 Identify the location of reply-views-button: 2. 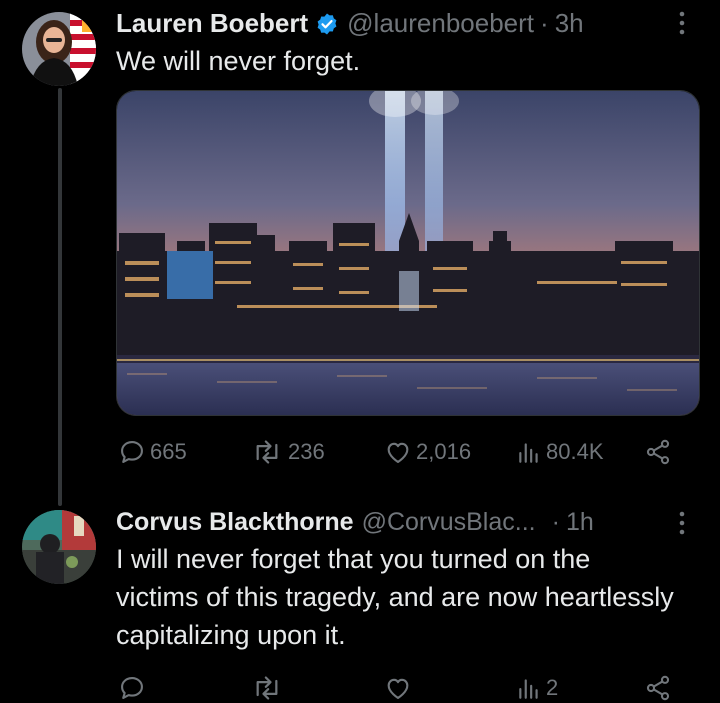
(537, 688).